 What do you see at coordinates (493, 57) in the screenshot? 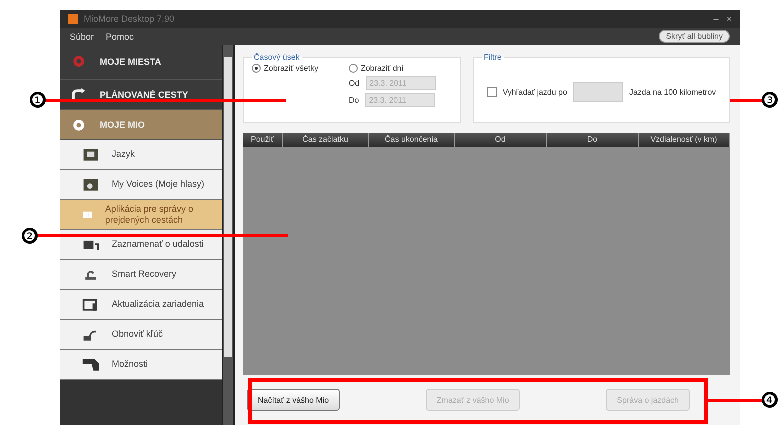
I see `group-title: Filtre` at bounding box center [493, 57].